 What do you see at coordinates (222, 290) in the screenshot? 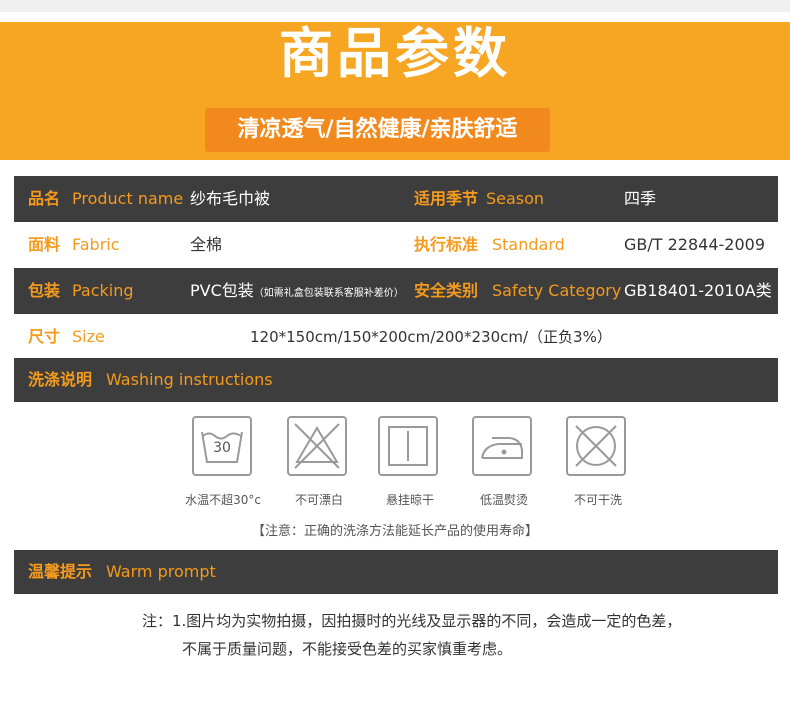
I see `value-packing-main: PVC包装` at bounding box center [222, 290].